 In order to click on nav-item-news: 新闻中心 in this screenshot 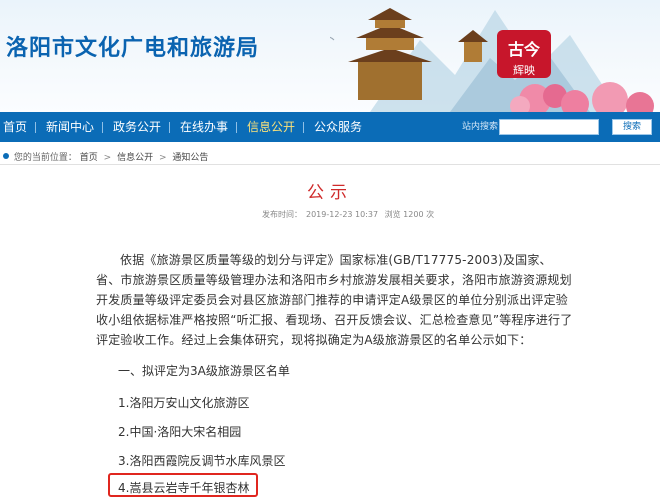, I will do `click(70, 127)`.